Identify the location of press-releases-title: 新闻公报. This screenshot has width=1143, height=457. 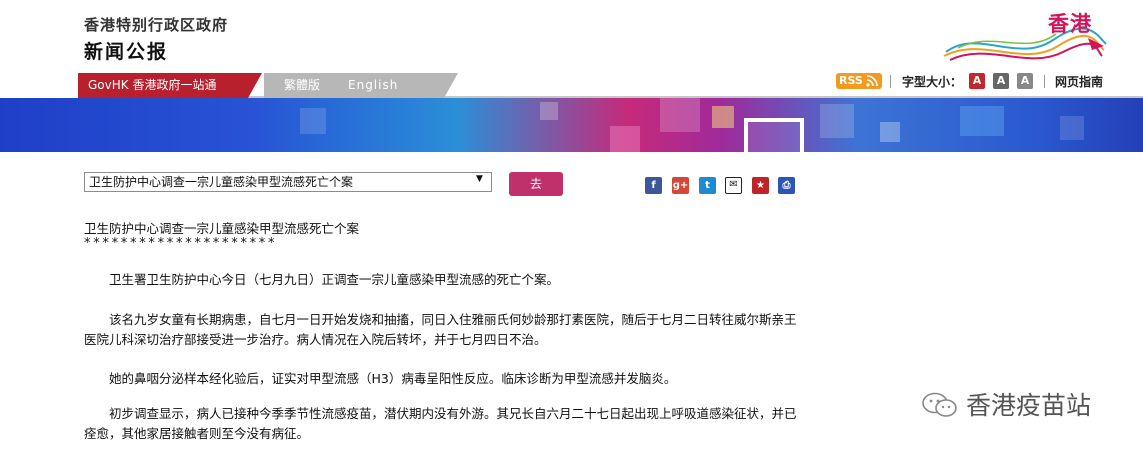
(126, 52).